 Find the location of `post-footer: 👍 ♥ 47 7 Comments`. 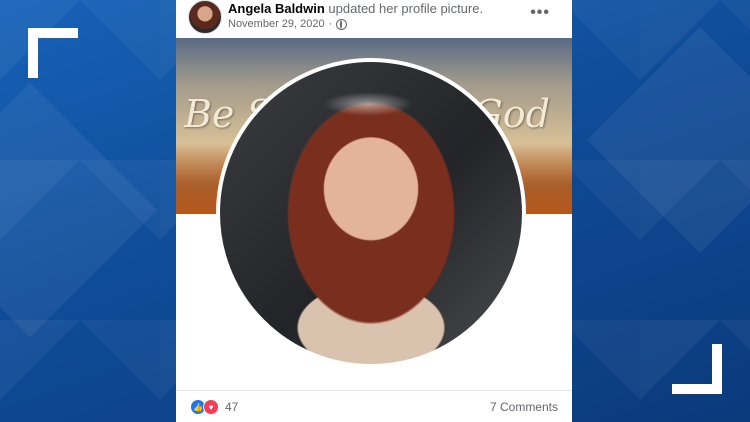

post-footer: 👍 ♥ 47 7 Comments is located at coordinates (374, 406).